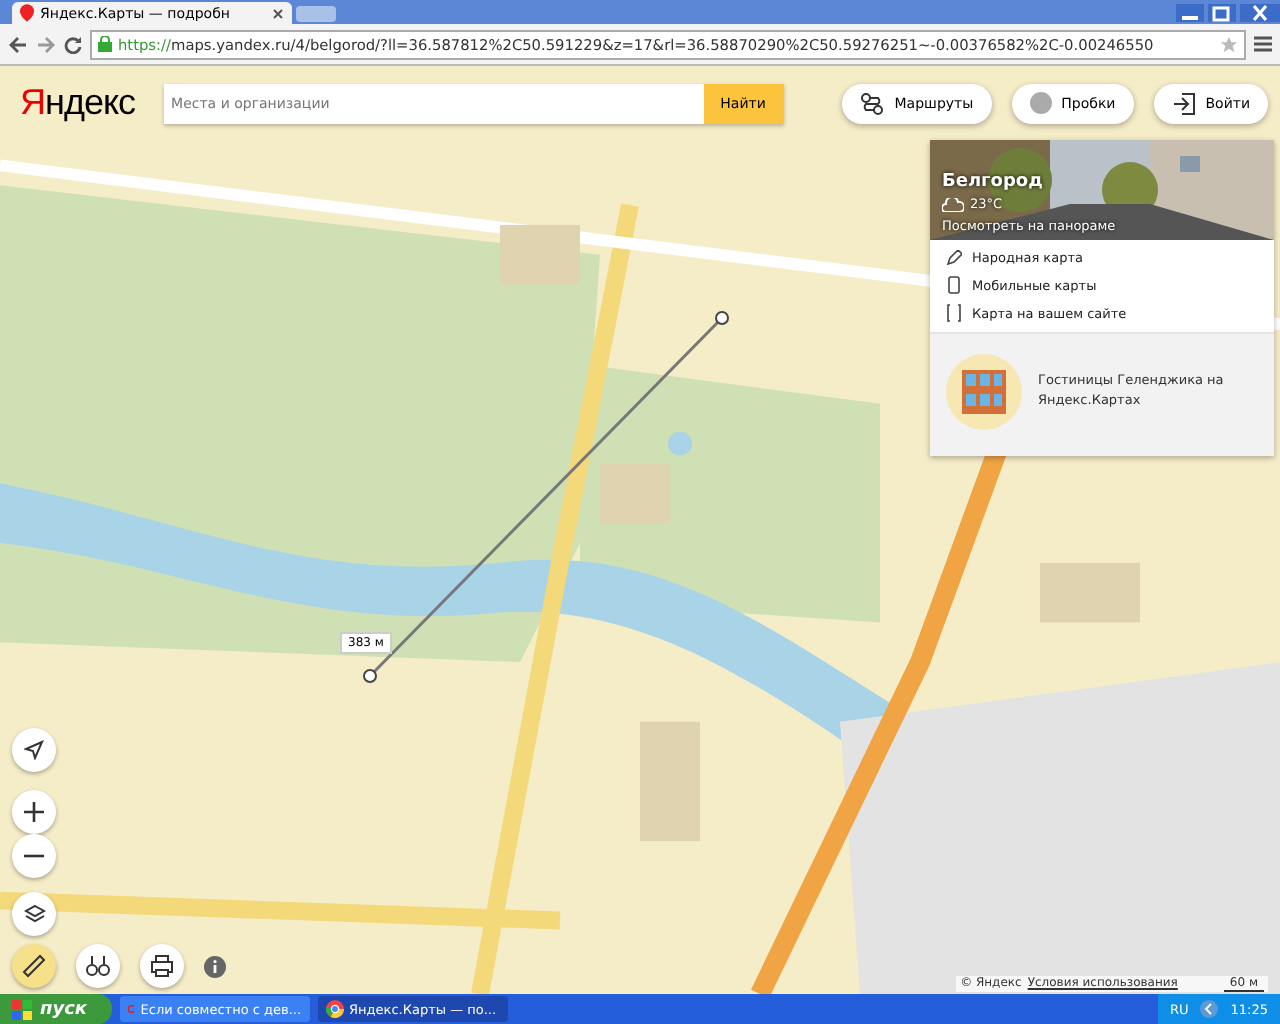 Image resolution: width=1280 pixels, height=1024 pixels. What do you see at coordinates (1190, 12) in the screenshot?
I see `minimize-icon` at bounding box center [1190, 12].